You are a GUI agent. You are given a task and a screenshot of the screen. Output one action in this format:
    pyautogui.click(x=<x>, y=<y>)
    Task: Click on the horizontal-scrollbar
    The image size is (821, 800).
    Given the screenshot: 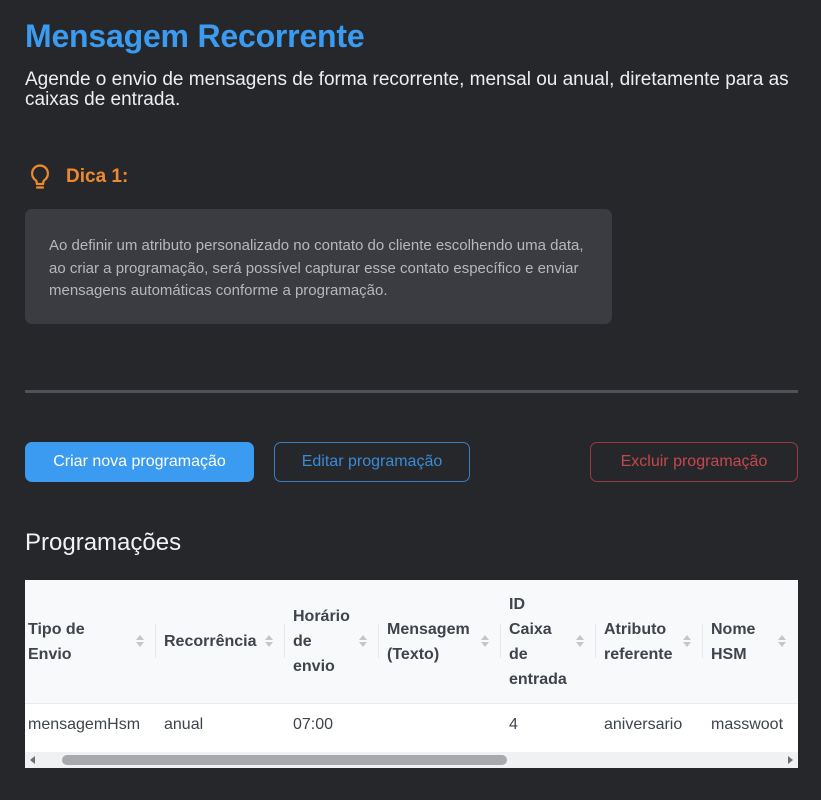 What is the action you would take?
    pyautogui.click(x=411, y=760)
    